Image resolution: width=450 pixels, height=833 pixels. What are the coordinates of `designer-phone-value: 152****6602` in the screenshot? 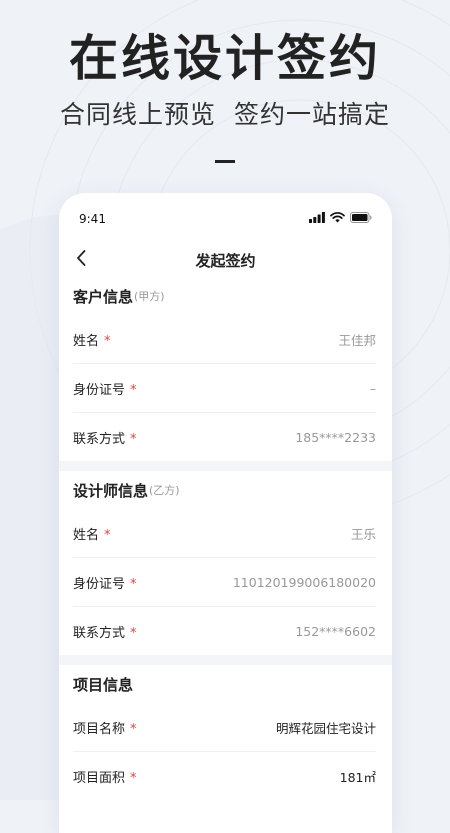 It's located at (335, 631).